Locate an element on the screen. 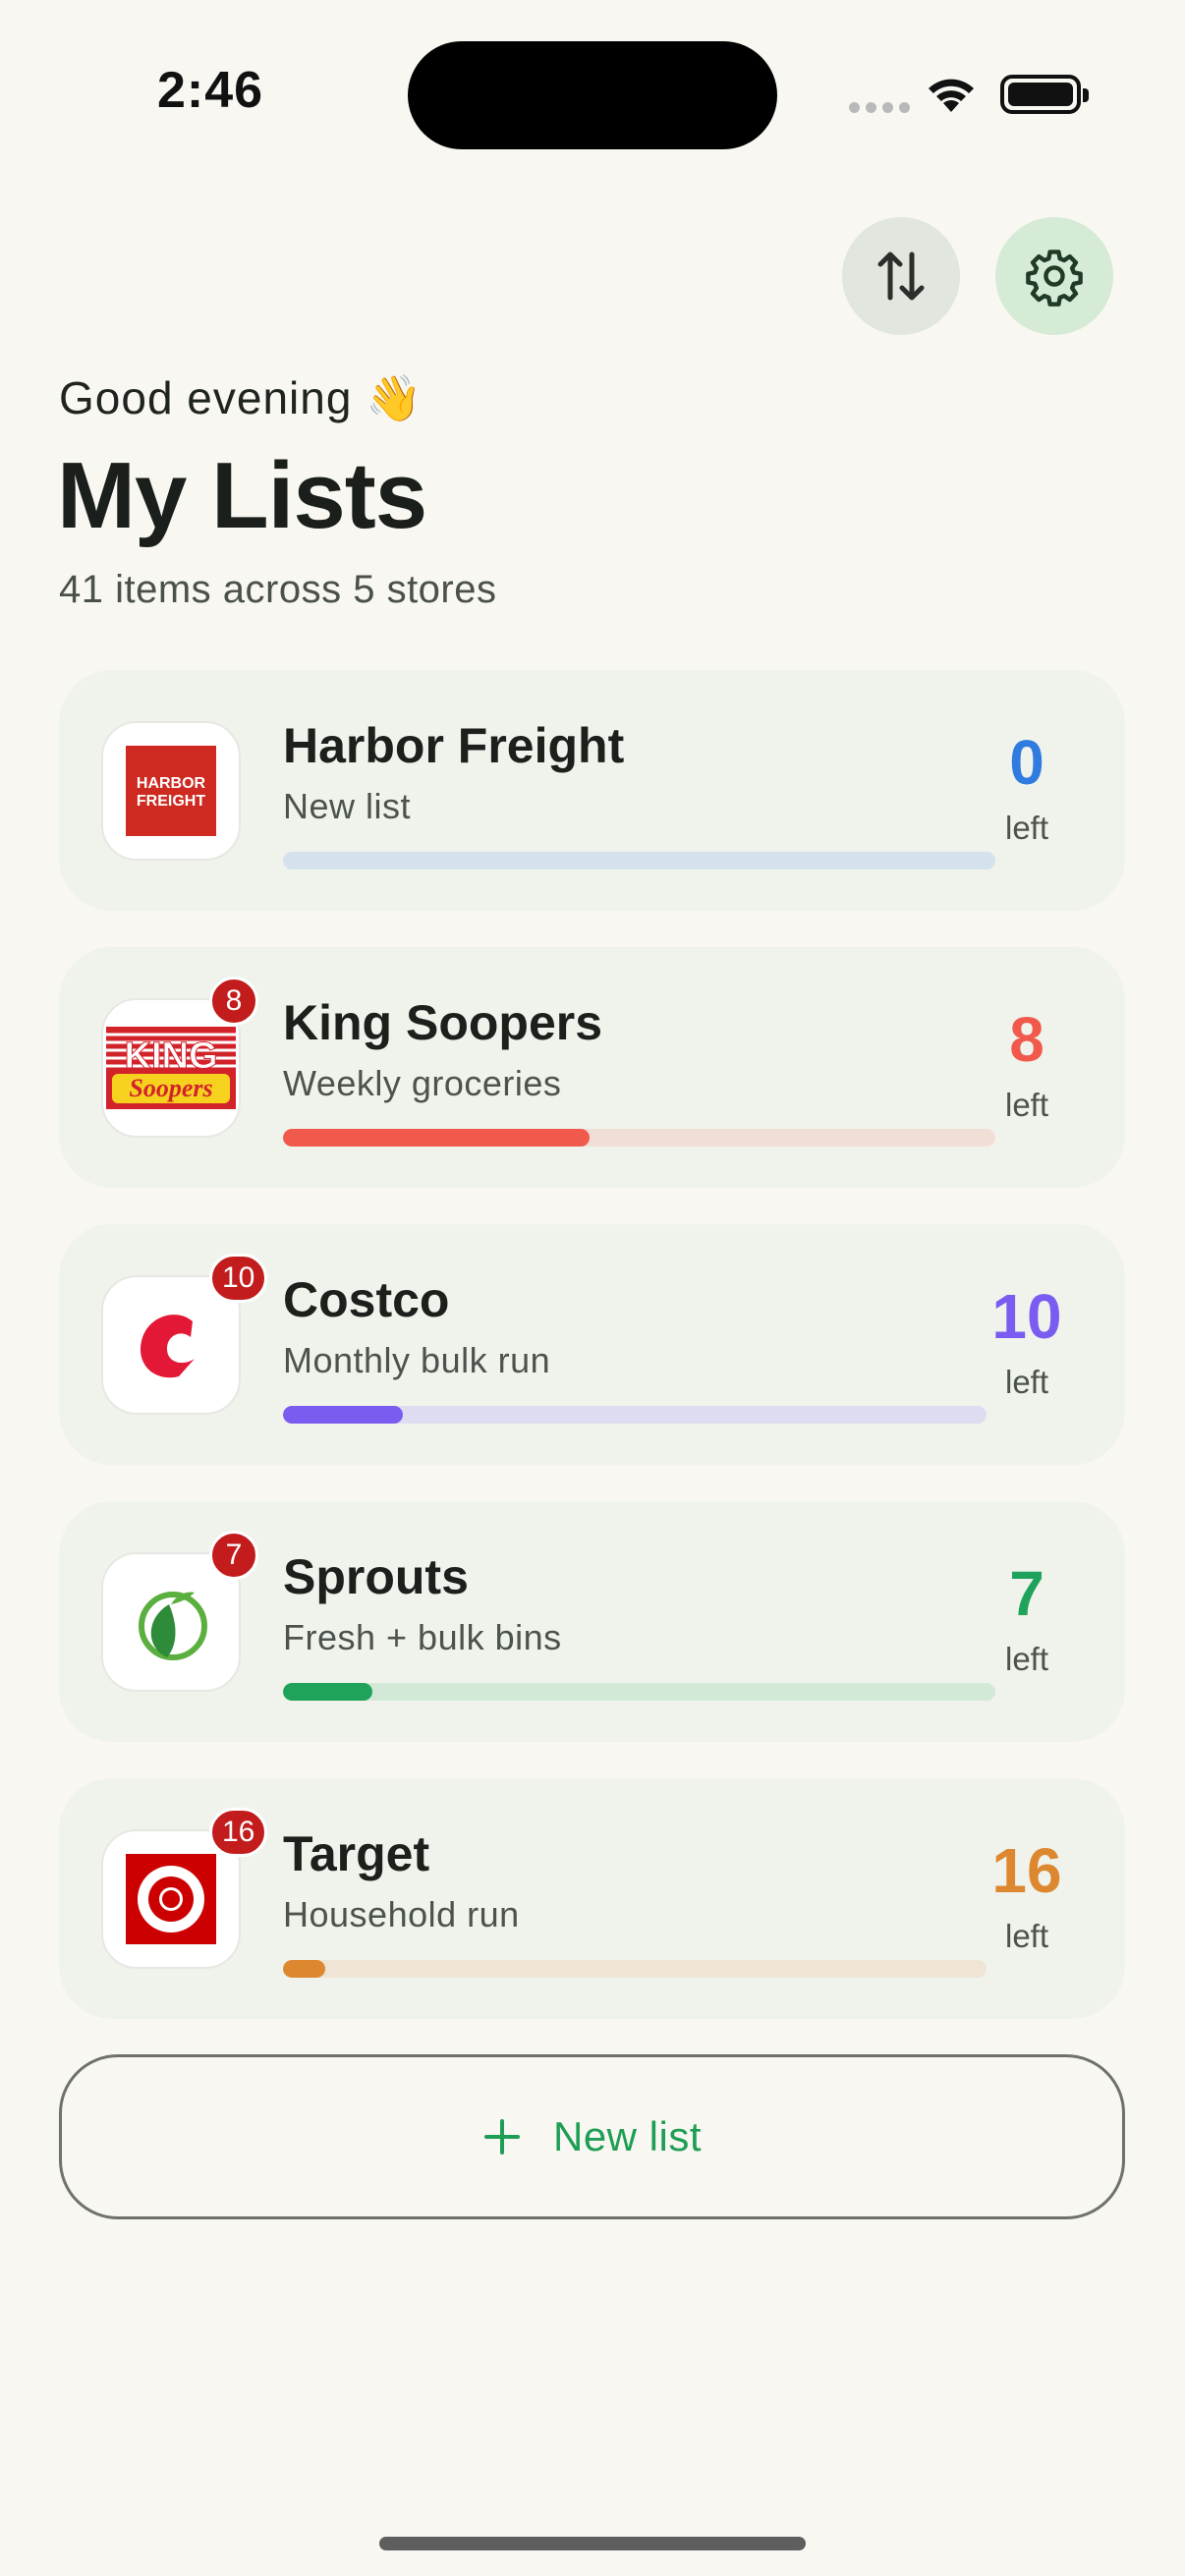 This screenshot has width=1185, height=2576. status-time: 2:46 is located at coordinates (211, 90).